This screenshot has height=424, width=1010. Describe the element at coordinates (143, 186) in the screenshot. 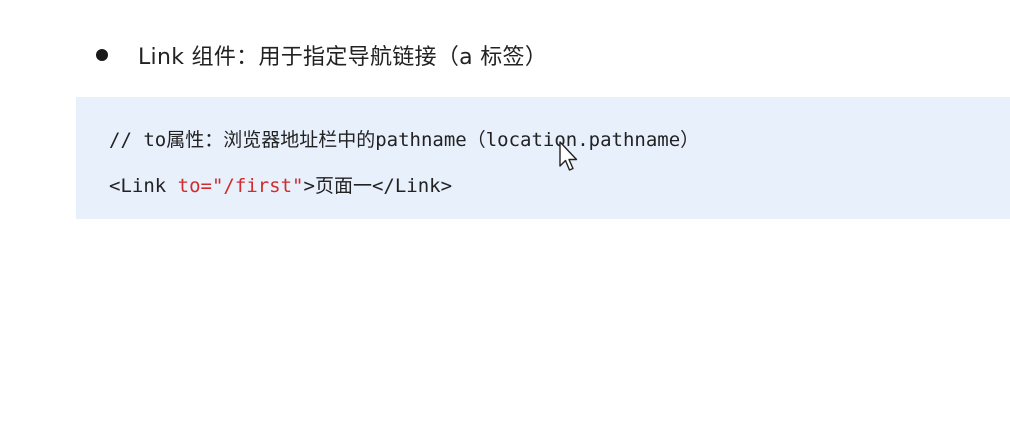

I see `code-open-tag: <Link` at that location.